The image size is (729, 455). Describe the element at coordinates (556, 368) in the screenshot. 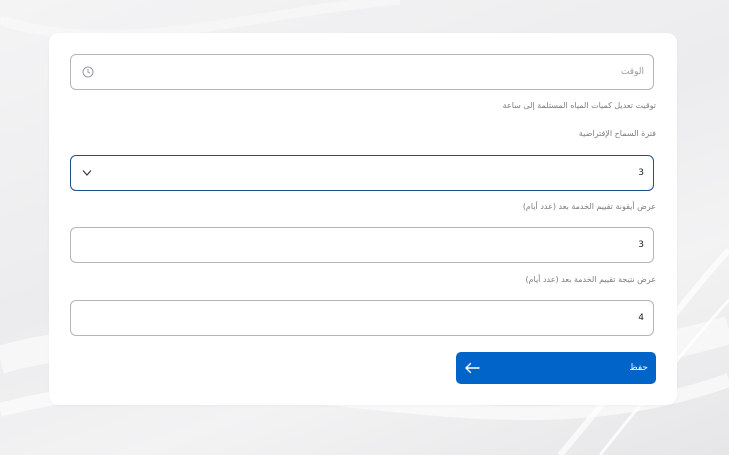

I see `save-button: حفظ` at that location.